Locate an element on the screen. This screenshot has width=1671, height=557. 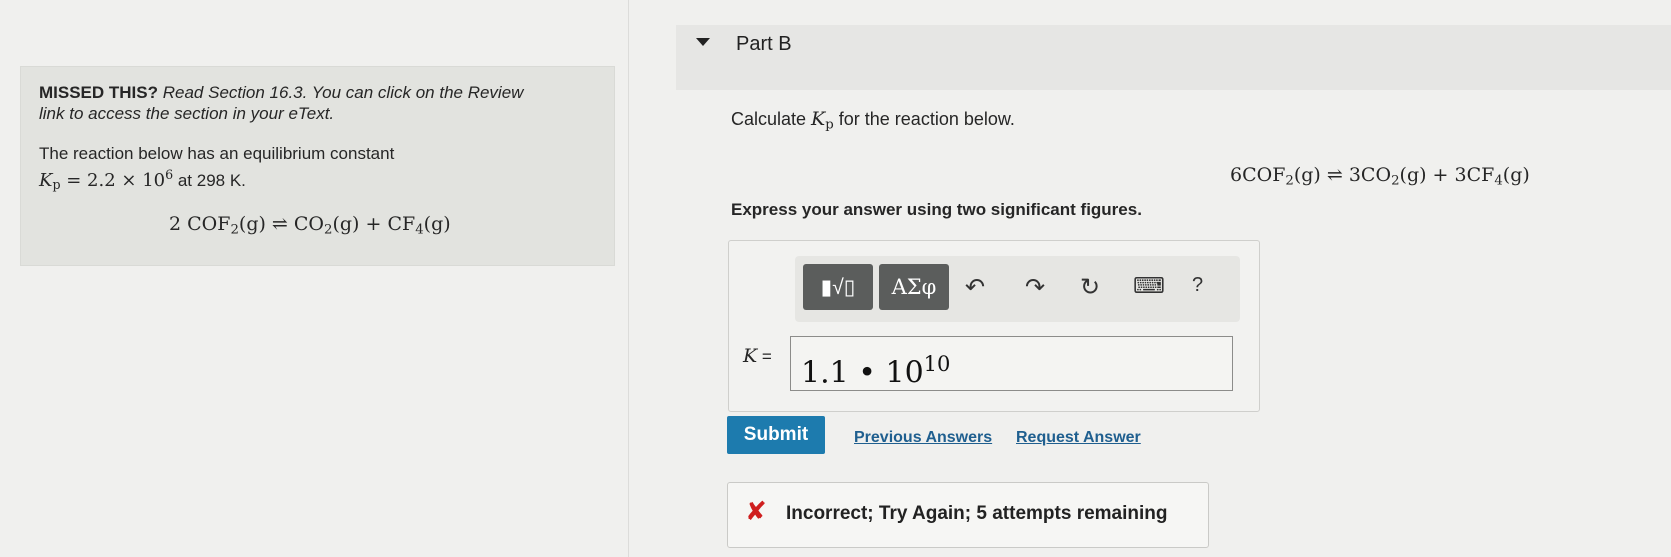
templates-icon: ▮√▯ is located at coordinates (838, 287).